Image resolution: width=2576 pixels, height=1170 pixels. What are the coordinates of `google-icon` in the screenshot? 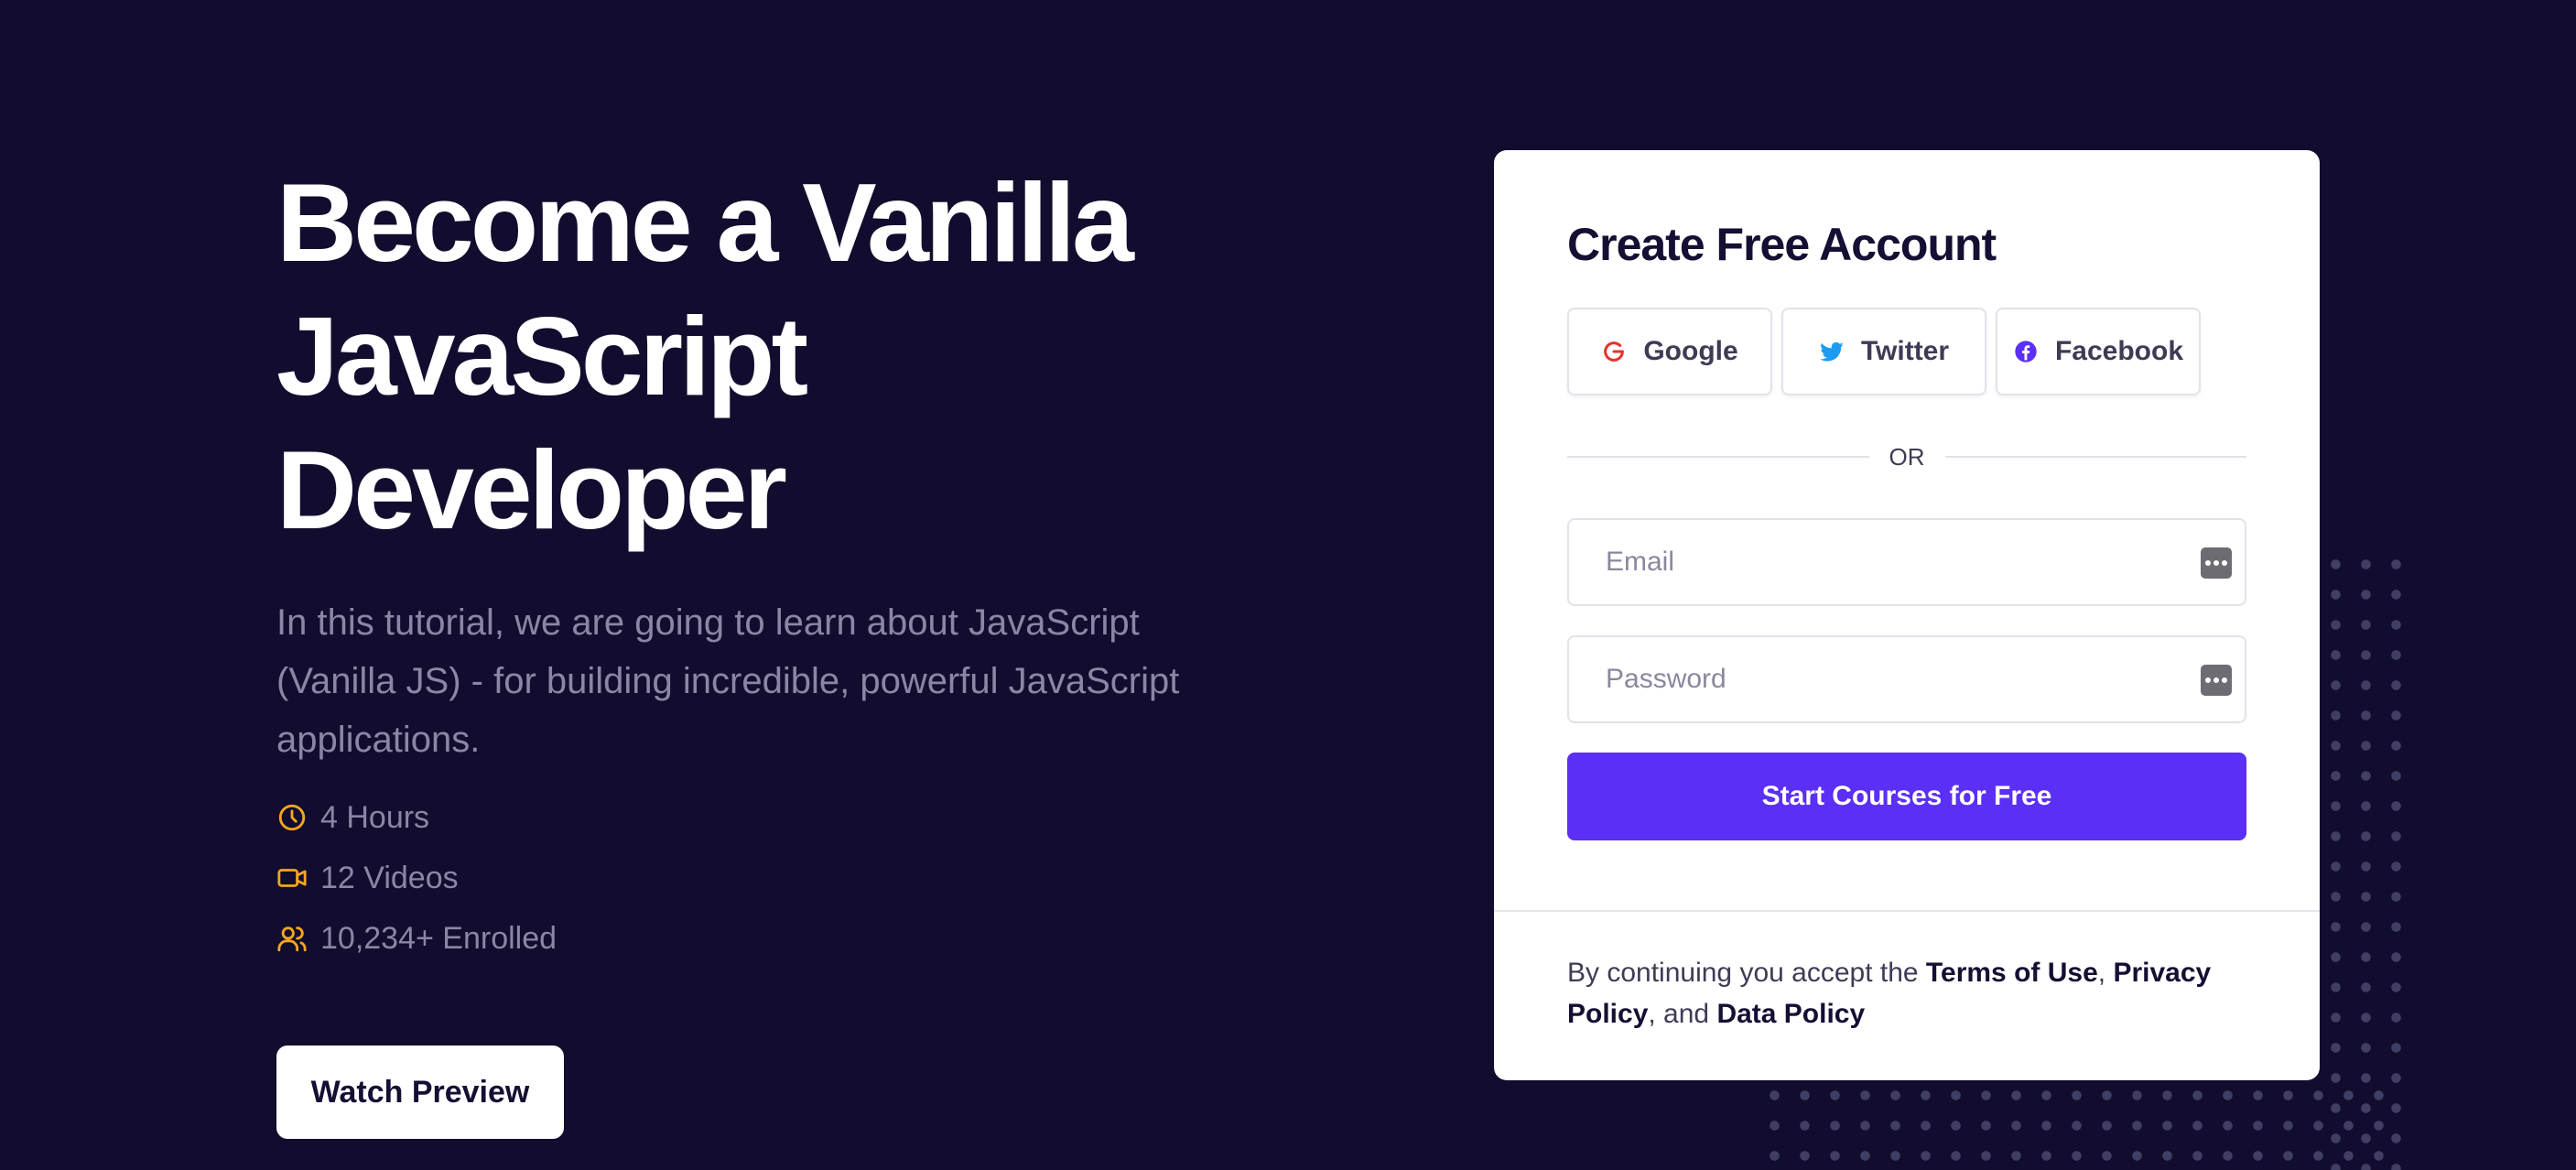 It's located at (1614, 351).